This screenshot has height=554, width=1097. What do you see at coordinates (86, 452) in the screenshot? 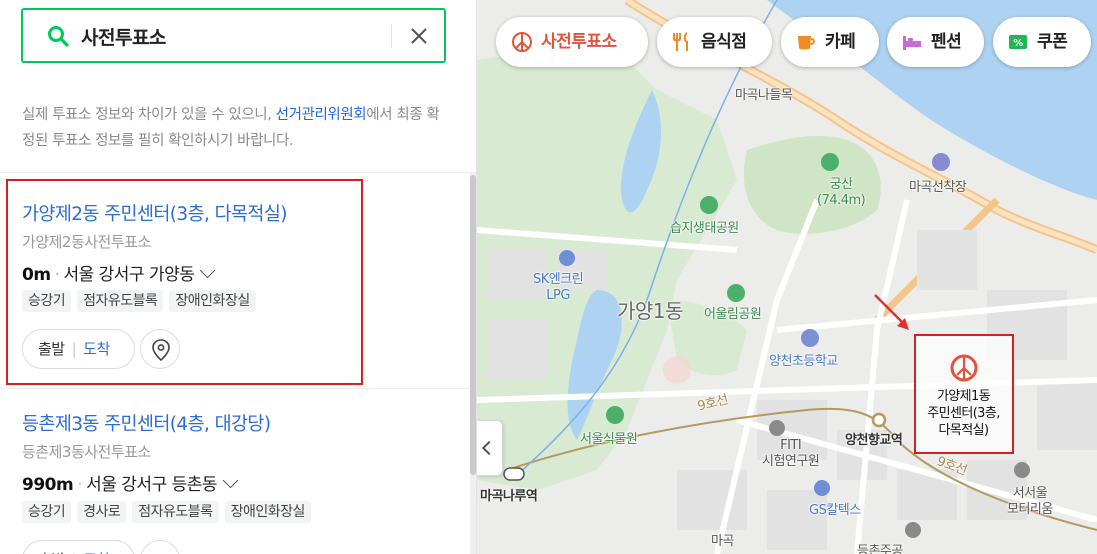
I see `result-subtitle: 등촌제3동사전투표소` at bounding box center [86, 452].